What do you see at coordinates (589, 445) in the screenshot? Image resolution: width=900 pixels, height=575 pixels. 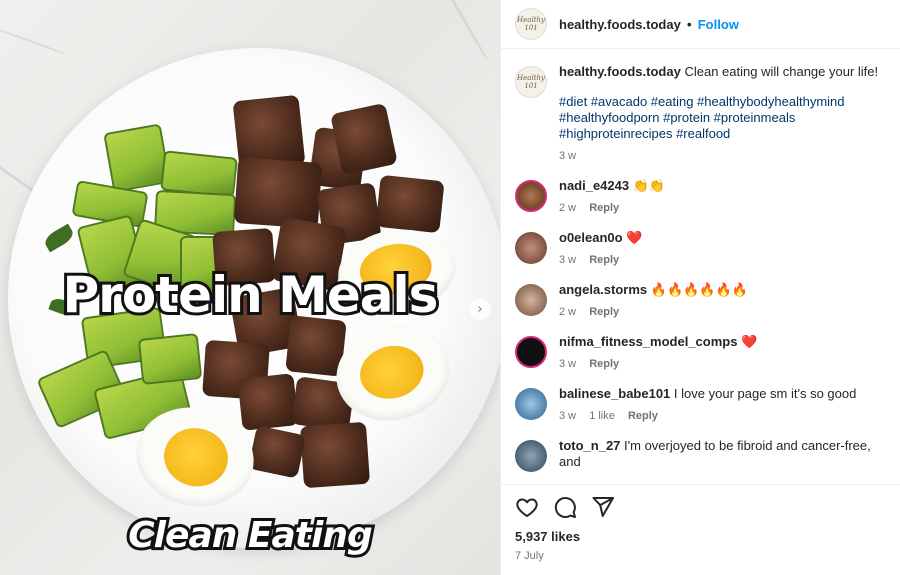 I see `comment-username: toto_n_27` at bounding box center [589, 445].